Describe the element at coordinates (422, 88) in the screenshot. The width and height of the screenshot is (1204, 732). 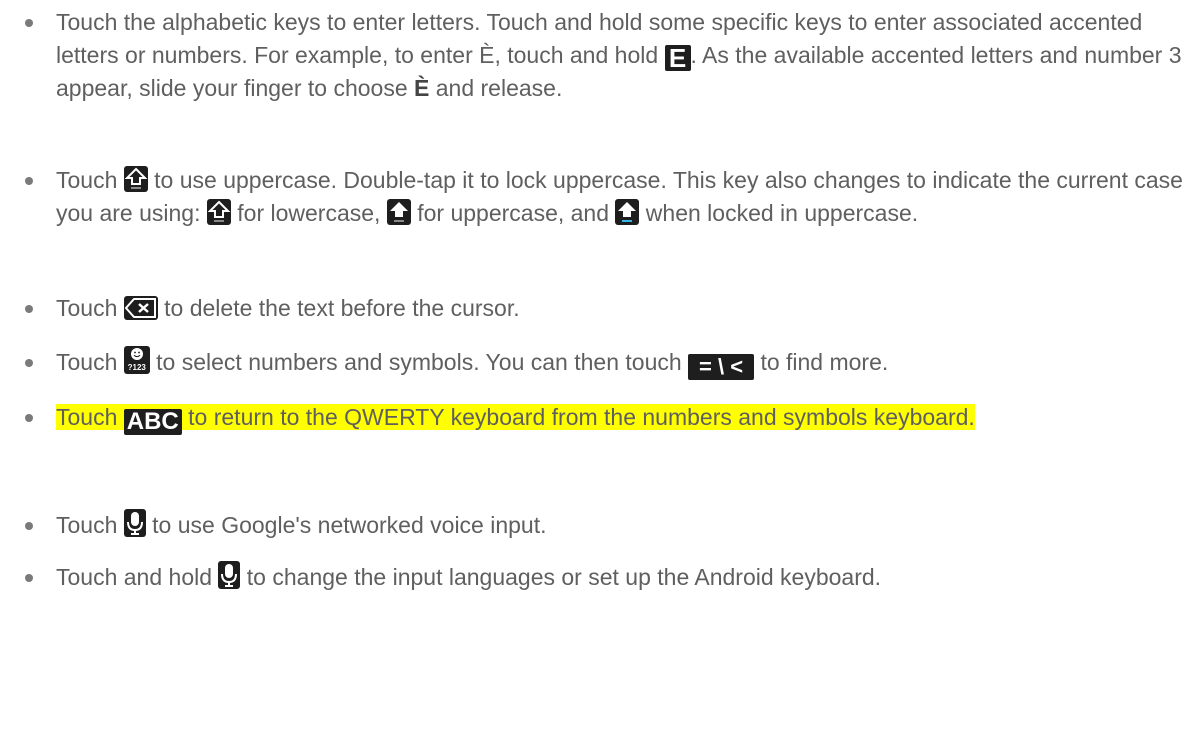
I see `accented-letter: È` at that location.